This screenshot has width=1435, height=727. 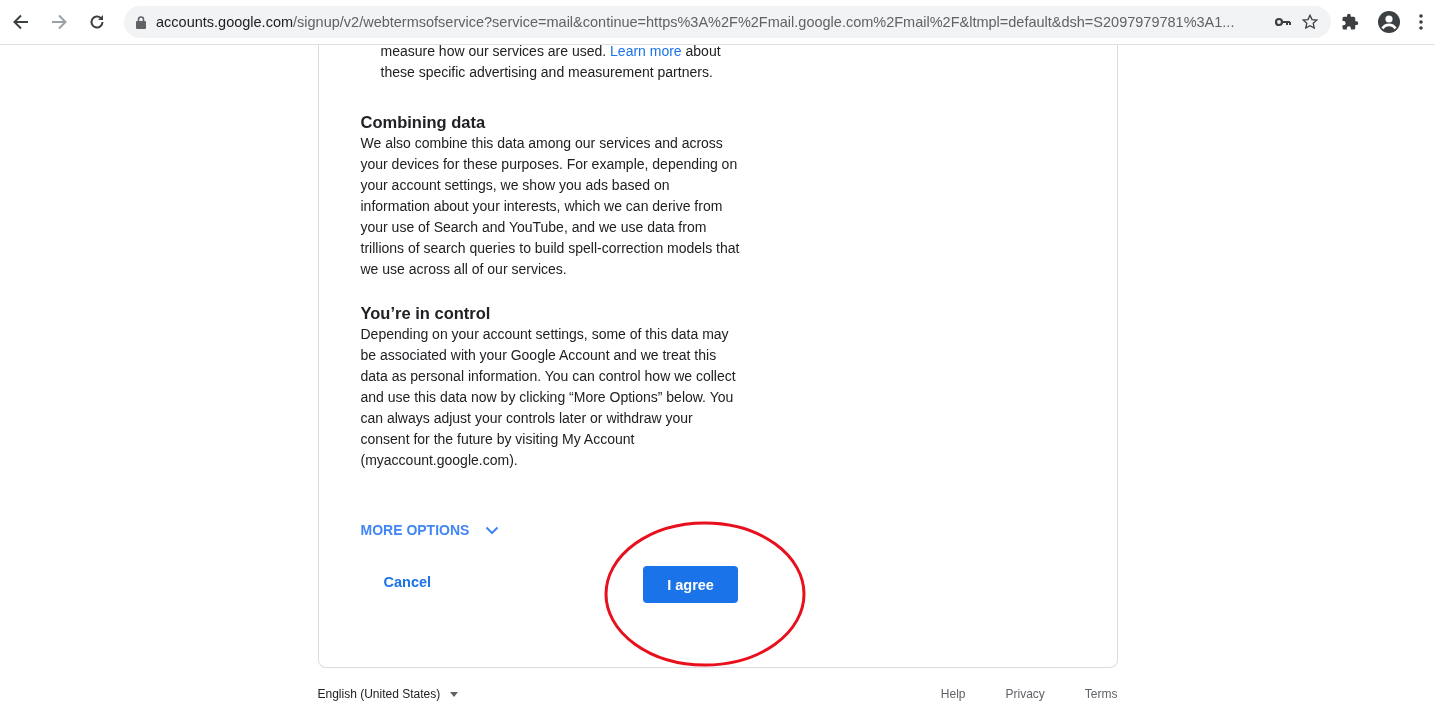 I want to click on section-paragraph: Depending on your account settings, some of this data may be associated with your Google Account and we treat this data as personal information. You can control how we collect and use this data now by clicking “More Options” below. You can always adjust your controls later or withdraw your consent for the future by visiting My Account (myaccount.google.com)., so click(x=548, y=397).